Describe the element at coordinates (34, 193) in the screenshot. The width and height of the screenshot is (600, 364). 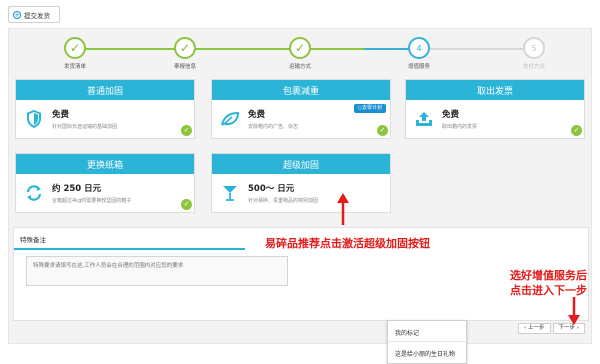
I see `refresh-icon` at that location.